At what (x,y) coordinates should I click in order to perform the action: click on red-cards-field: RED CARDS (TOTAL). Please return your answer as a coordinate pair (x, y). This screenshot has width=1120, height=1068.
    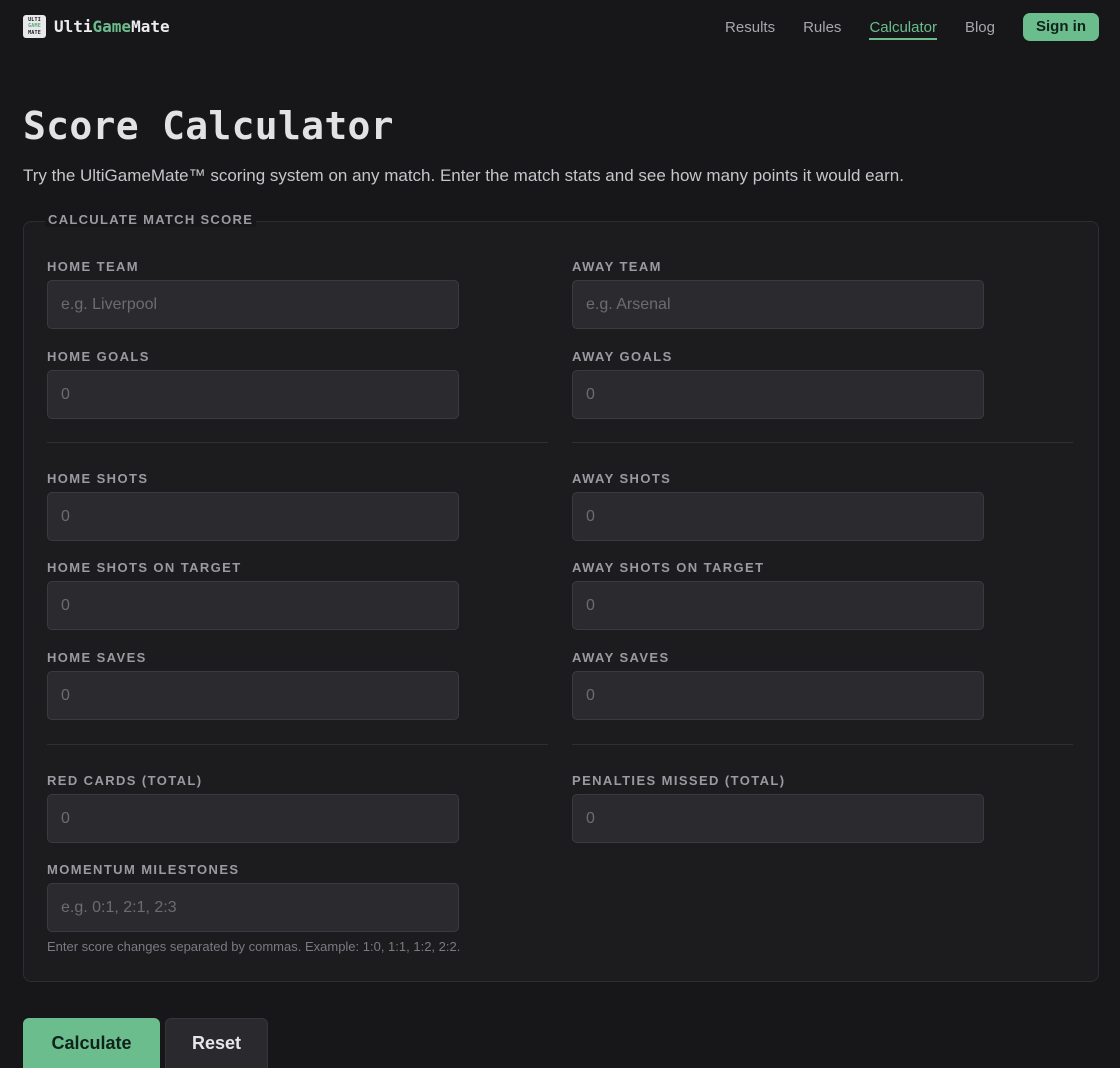
    Looking at the image, I should click on (253, 808).